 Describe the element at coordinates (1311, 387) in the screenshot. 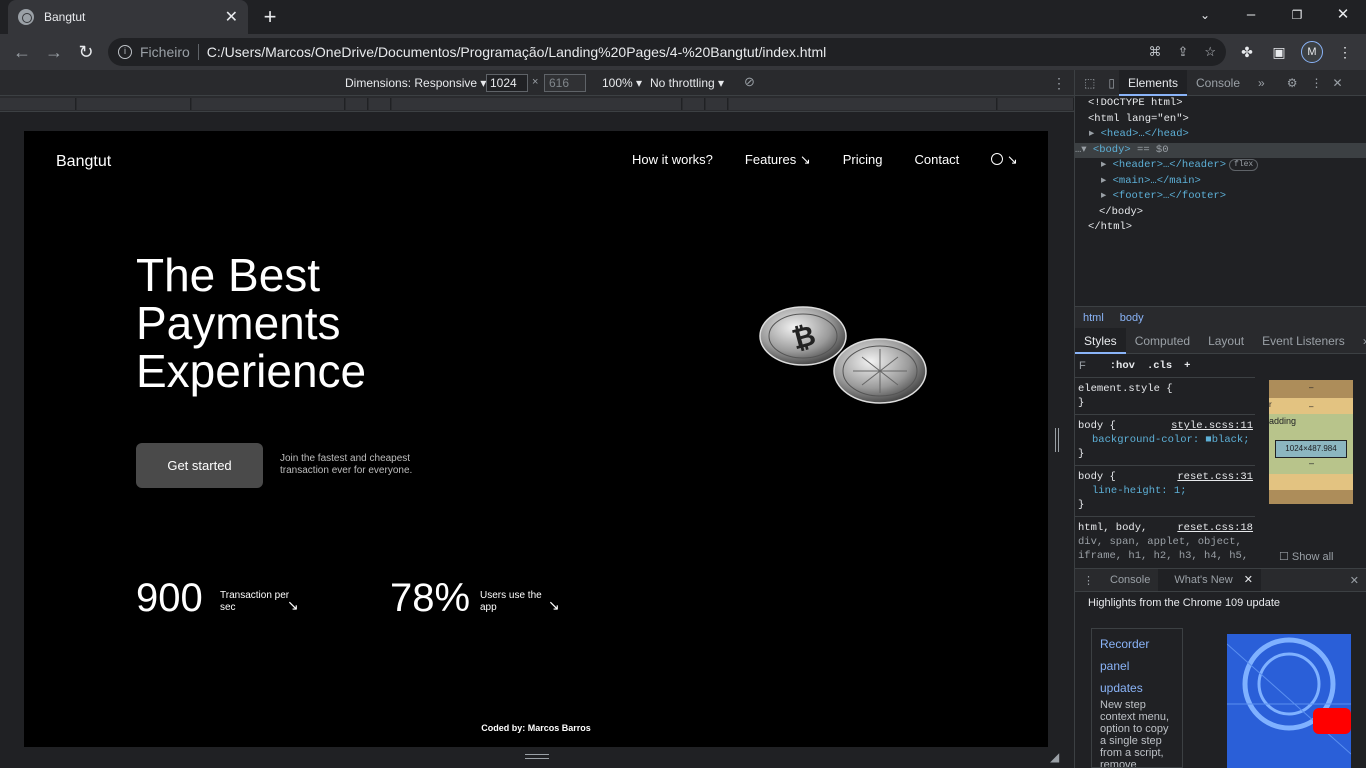

I see `margin-top-value: –` at that location.